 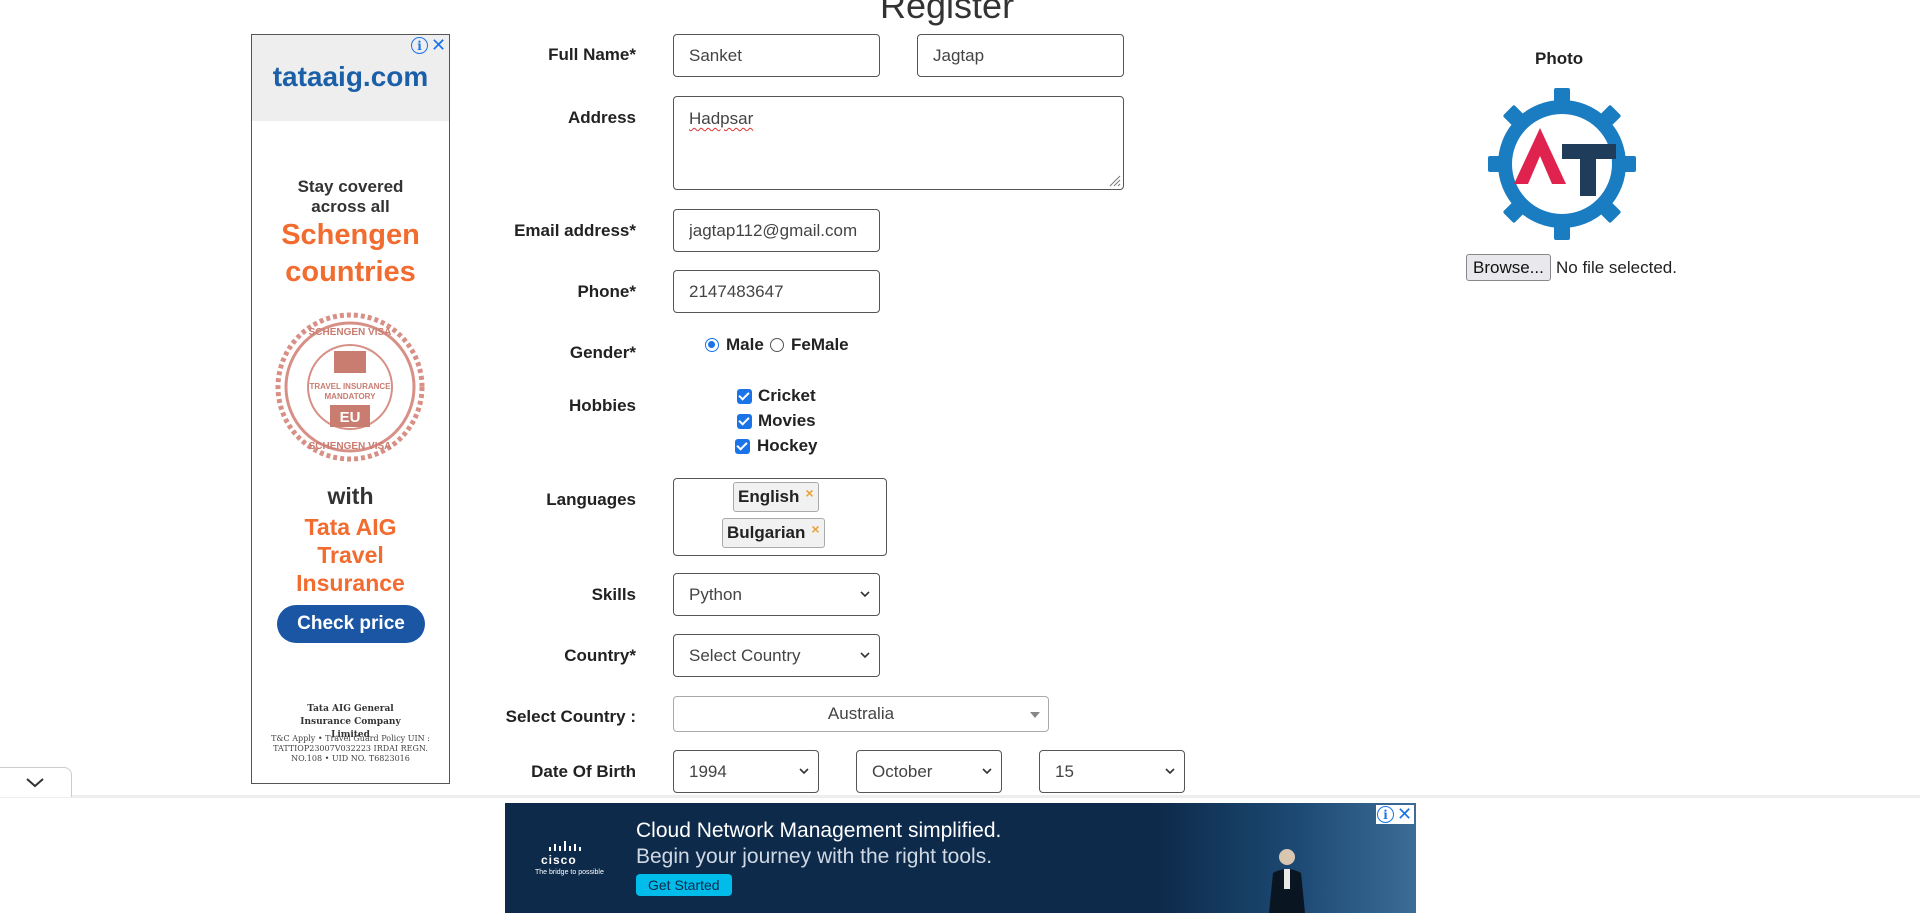 I want to click on ad-get-started-button: Get Started, so click(x=684, y=885).